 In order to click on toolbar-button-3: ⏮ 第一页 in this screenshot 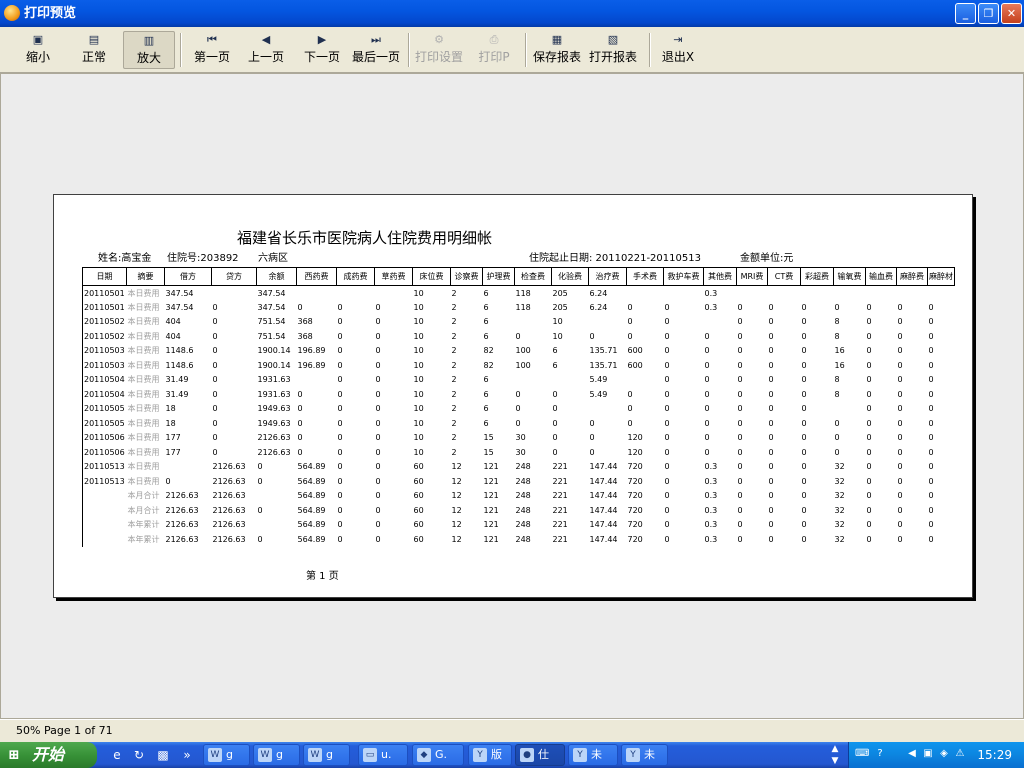, I will do `click(212, 50)`.